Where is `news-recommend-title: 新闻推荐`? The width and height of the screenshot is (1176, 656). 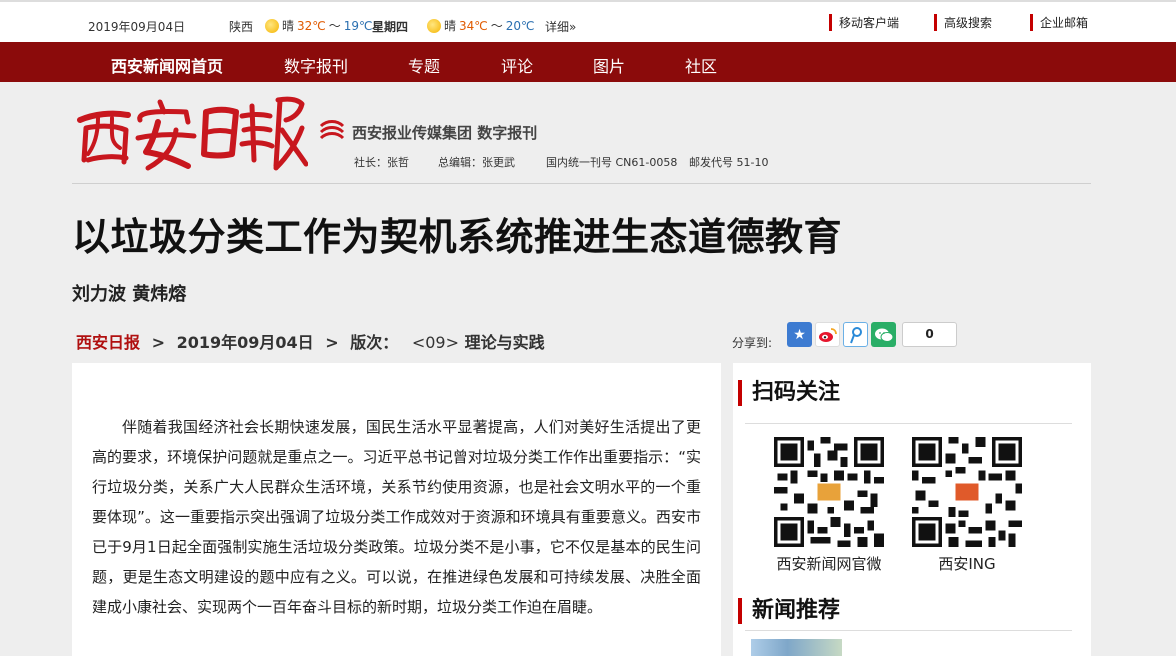 news-recommend-title: 新闻推荐 is located at coordinates (789, 611).